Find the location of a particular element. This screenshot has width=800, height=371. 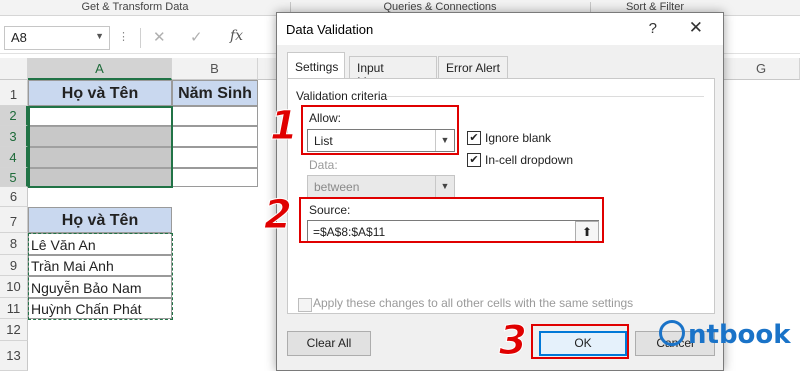

column-header-a: A is located at coordinates (100, 69).